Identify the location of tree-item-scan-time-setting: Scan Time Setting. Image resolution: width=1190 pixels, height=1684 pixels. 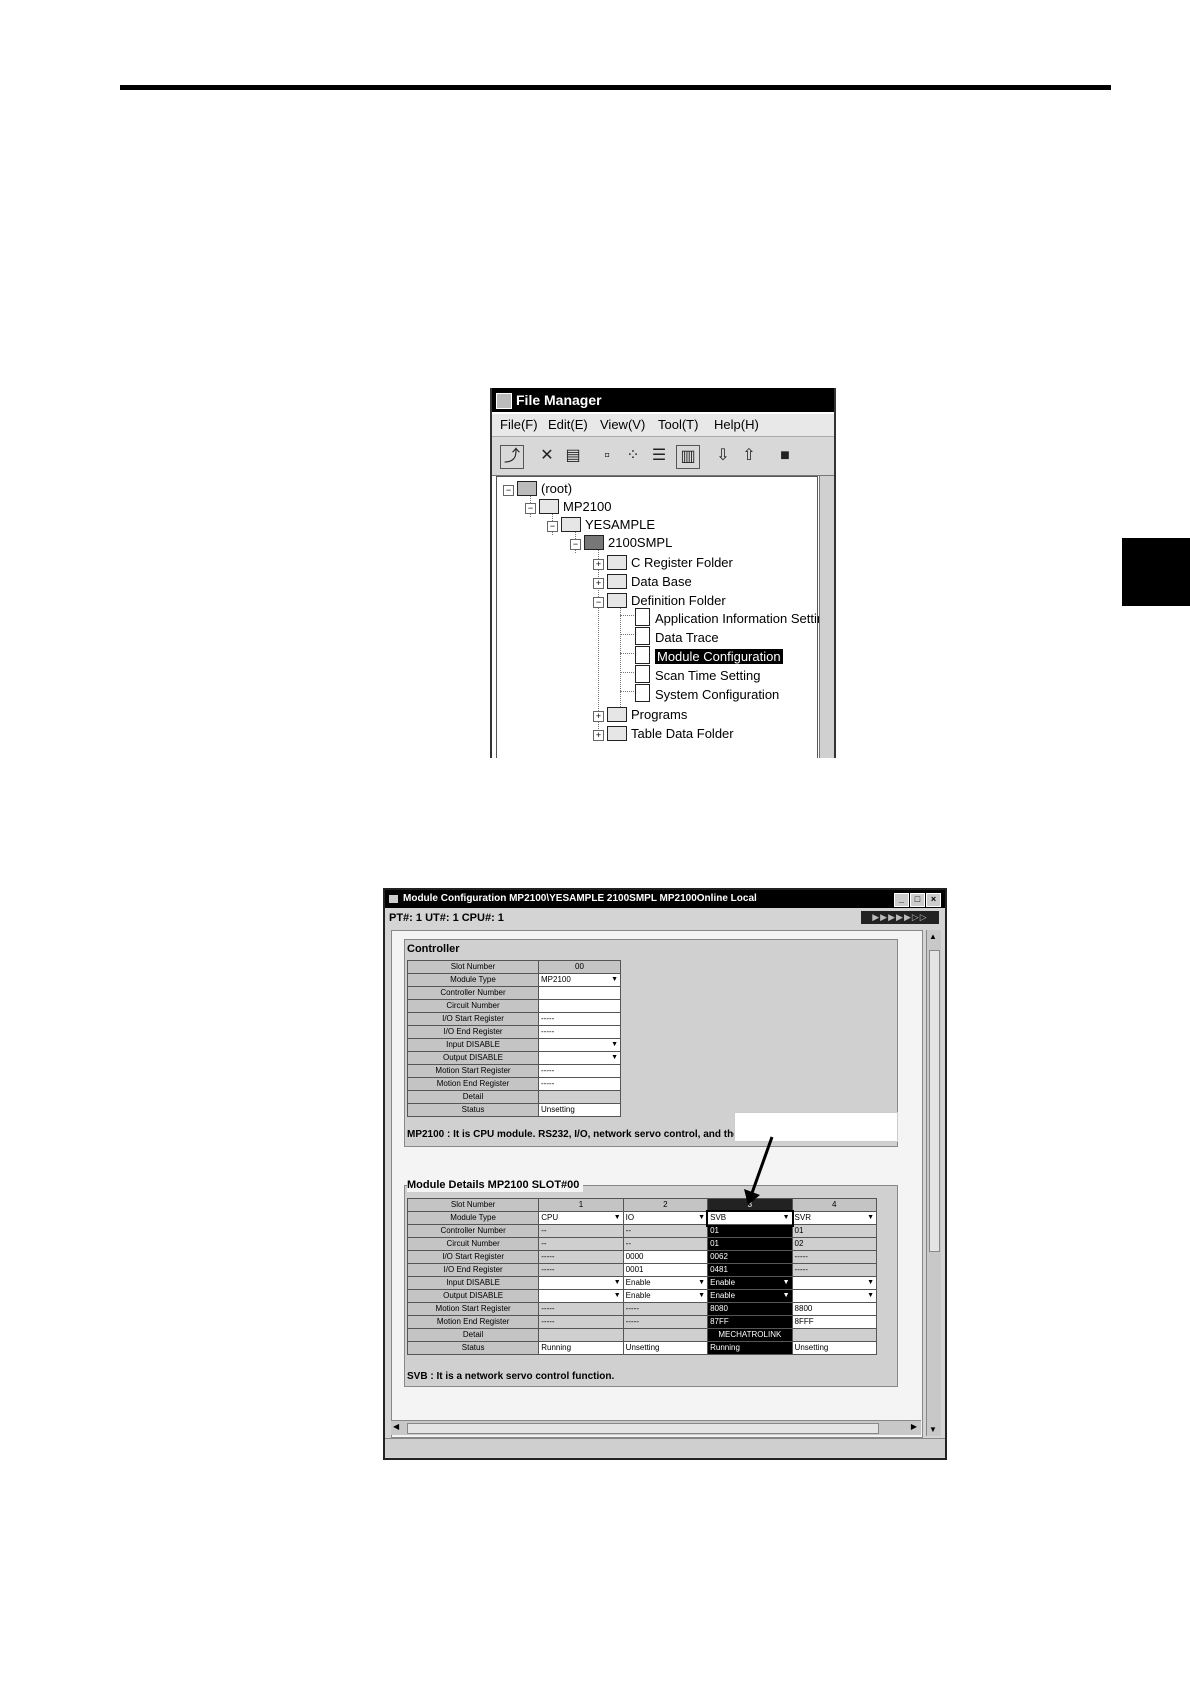
(708, 676).